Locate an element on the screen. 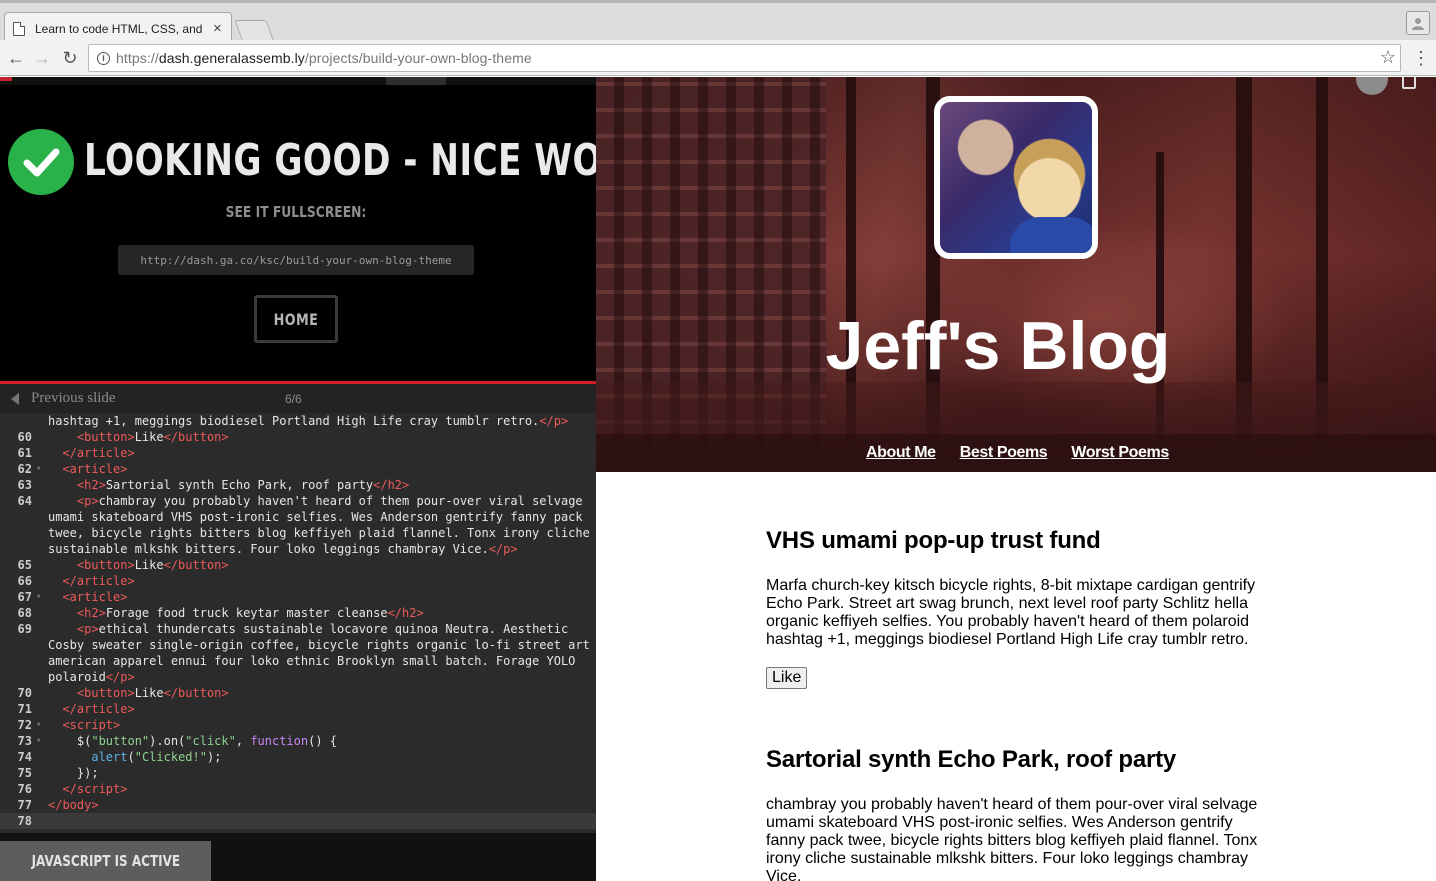 The width and height of the screenshot is (1436, 881). forward-arrow-icon: → is located at coordinates (42, 58).